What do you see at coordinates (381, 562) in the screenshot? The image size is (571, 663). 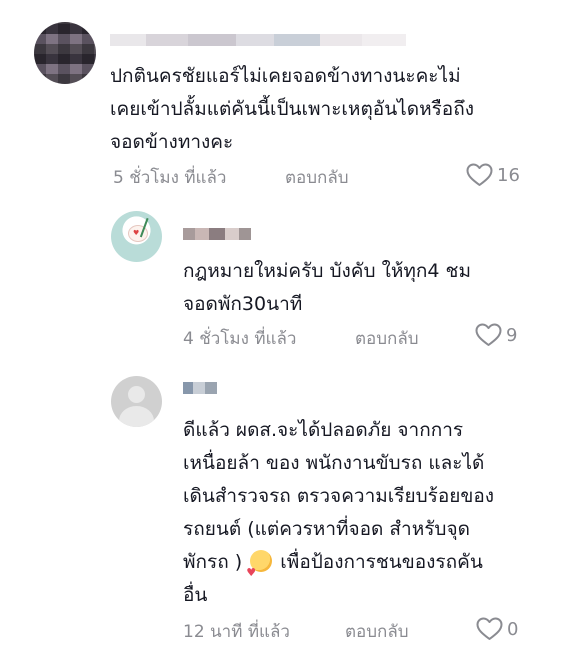 I see `comment-line-part: เพื่อป้องการชนของรถคัน` at bounding box center [381, 562].